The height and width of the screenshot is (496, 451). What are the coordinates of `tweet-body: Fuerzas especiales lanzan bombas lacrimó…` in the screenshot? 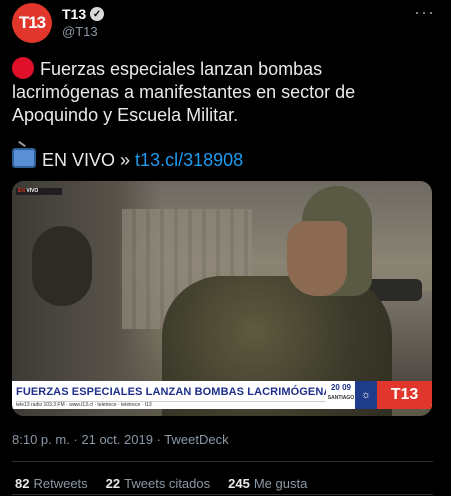 It's located at (184, 92).